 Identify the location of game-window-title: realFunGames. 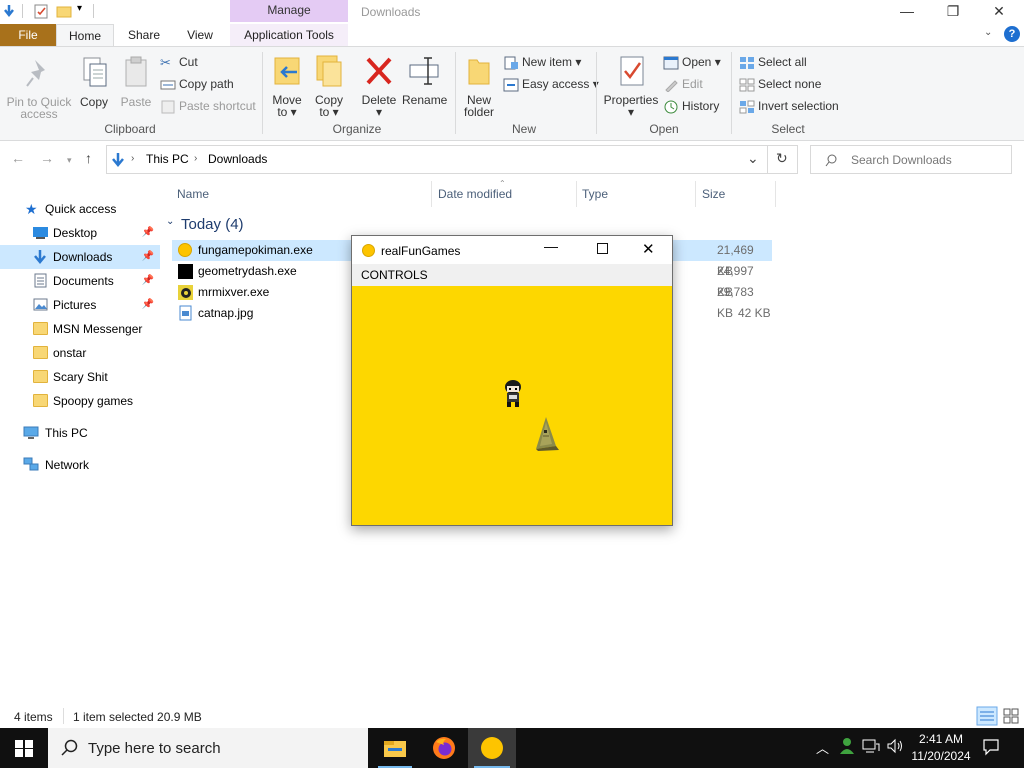
(421, 251).